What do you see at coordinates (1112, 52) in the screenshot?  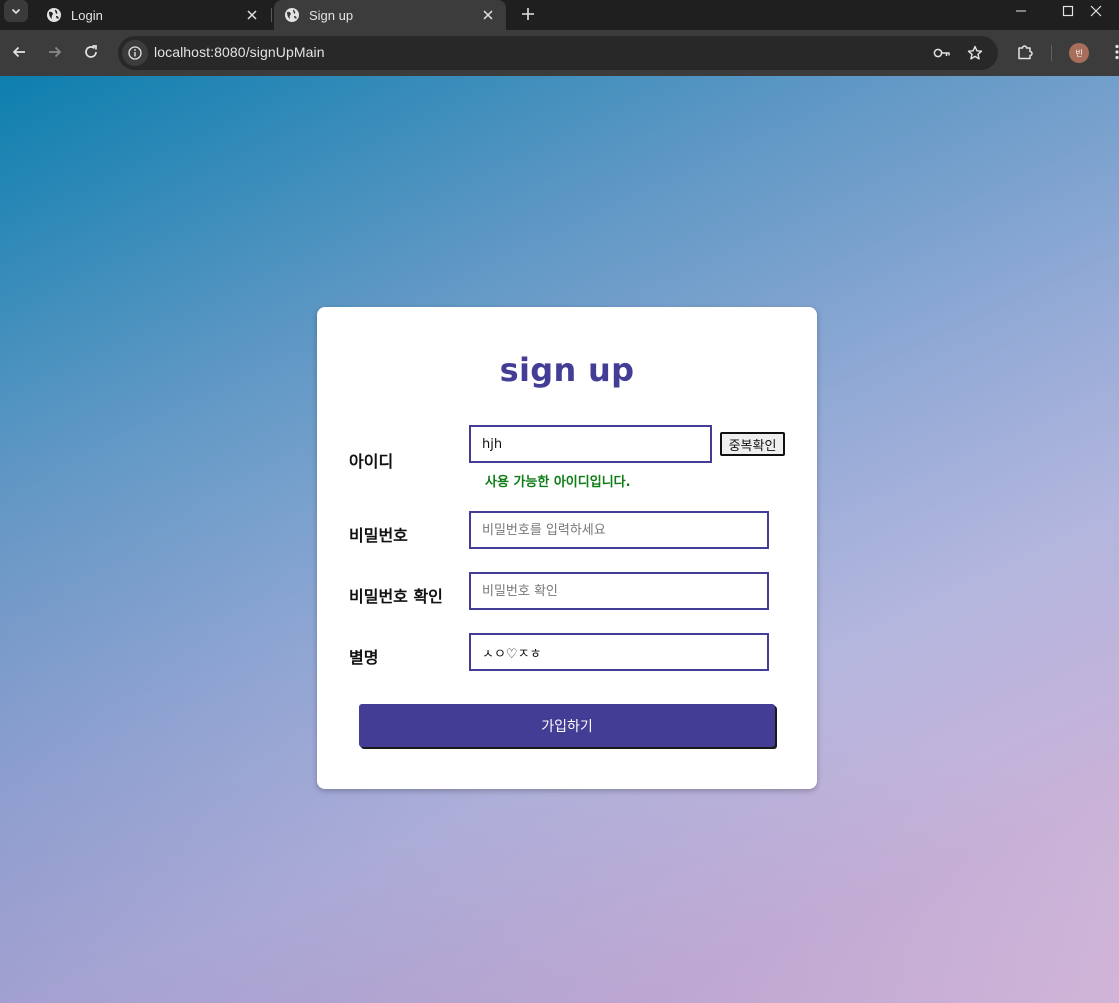 I see `menu-button` at bounding box center [1112, 52].